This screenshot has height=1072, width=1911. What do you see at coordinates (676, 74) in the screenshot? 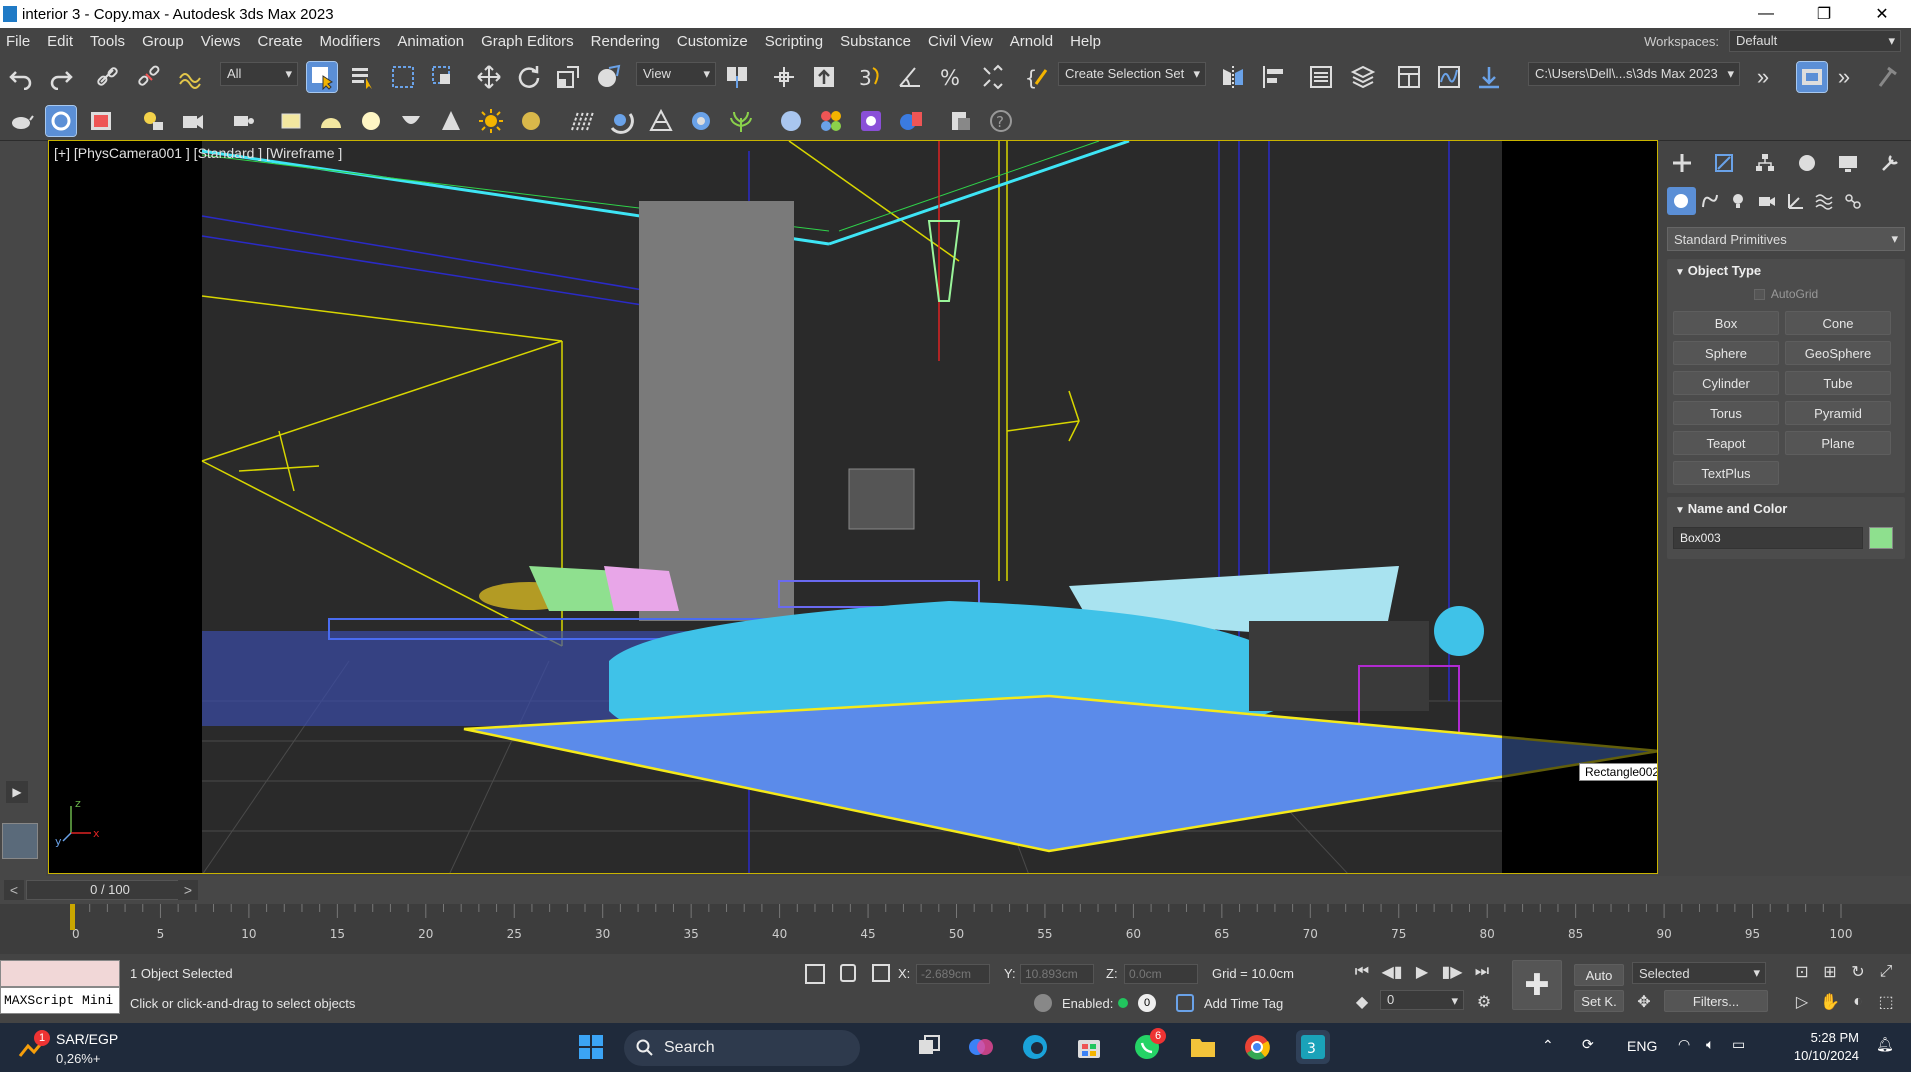
I see `reference-coordinate-dropdown: View` at bounding box center [676, 74].